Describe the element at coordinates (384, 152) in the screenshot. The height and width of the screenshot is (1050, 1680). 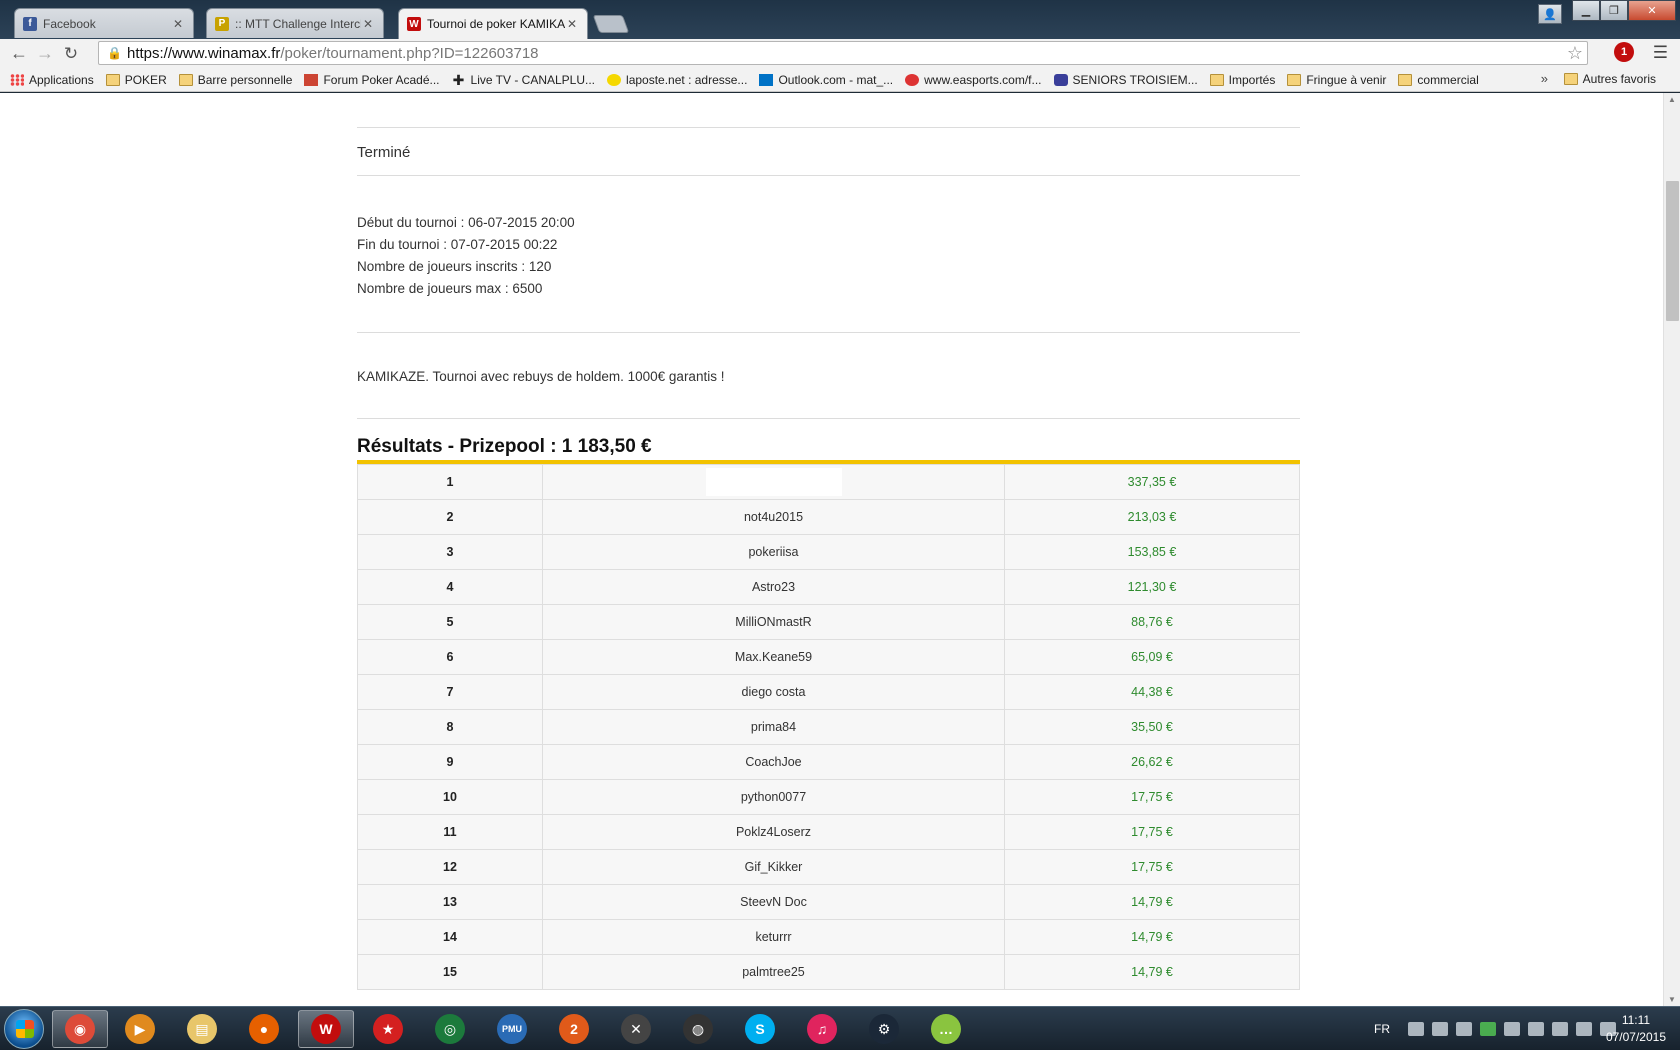
I see `tournament-status: Terminé` at that location.